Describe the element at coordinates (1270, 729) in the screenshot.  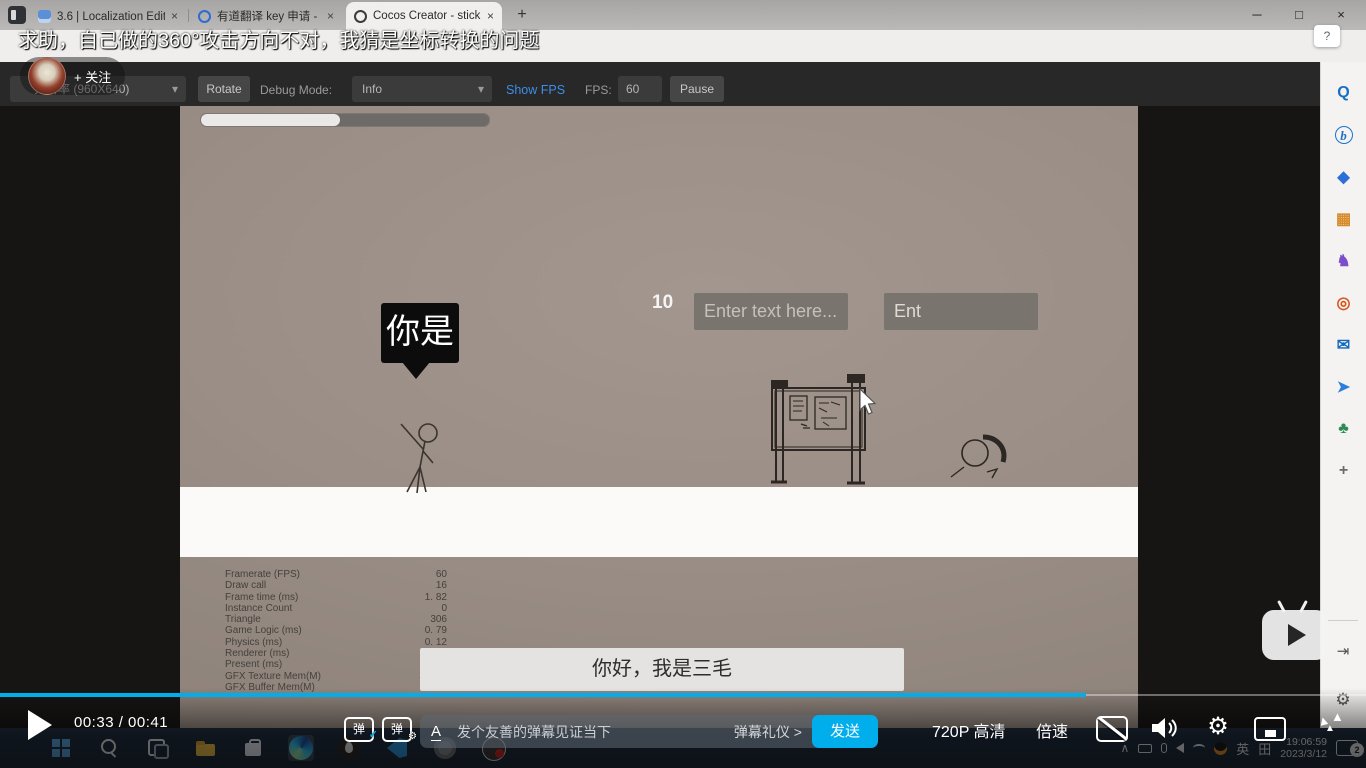
I see `web-fullscreen-icon` at that location.